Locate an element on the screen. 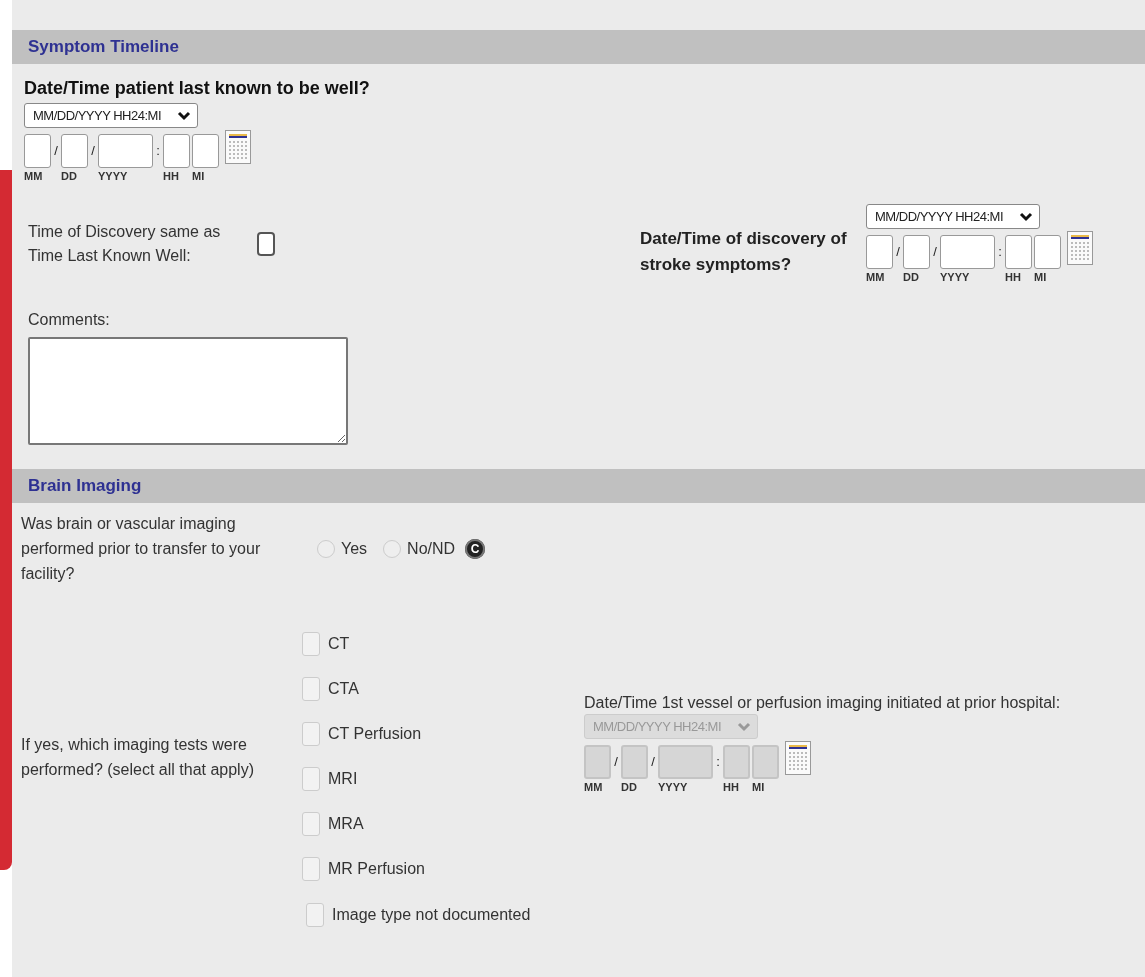 This screenshot has width=1145, height=977. checkbox-label: CT is located at coordinates (339, 644).